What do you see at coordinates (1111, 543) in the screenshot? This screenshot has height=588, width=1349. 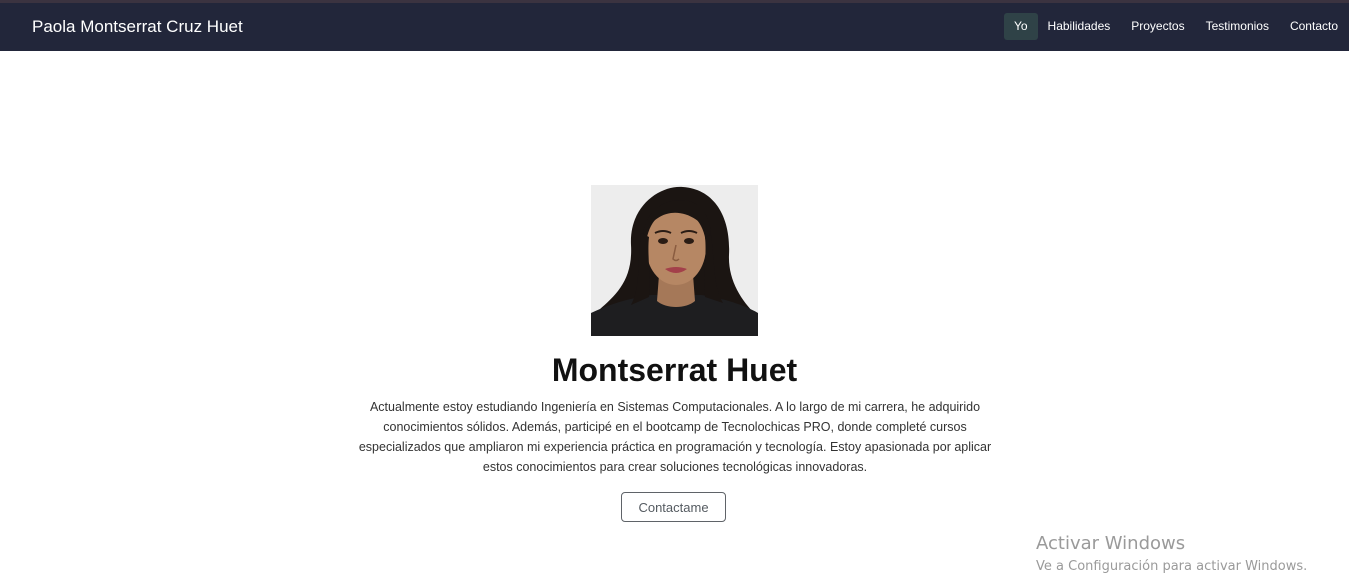 I see `watermark-title: Activar Windows` at bounding box center [1111, 543].